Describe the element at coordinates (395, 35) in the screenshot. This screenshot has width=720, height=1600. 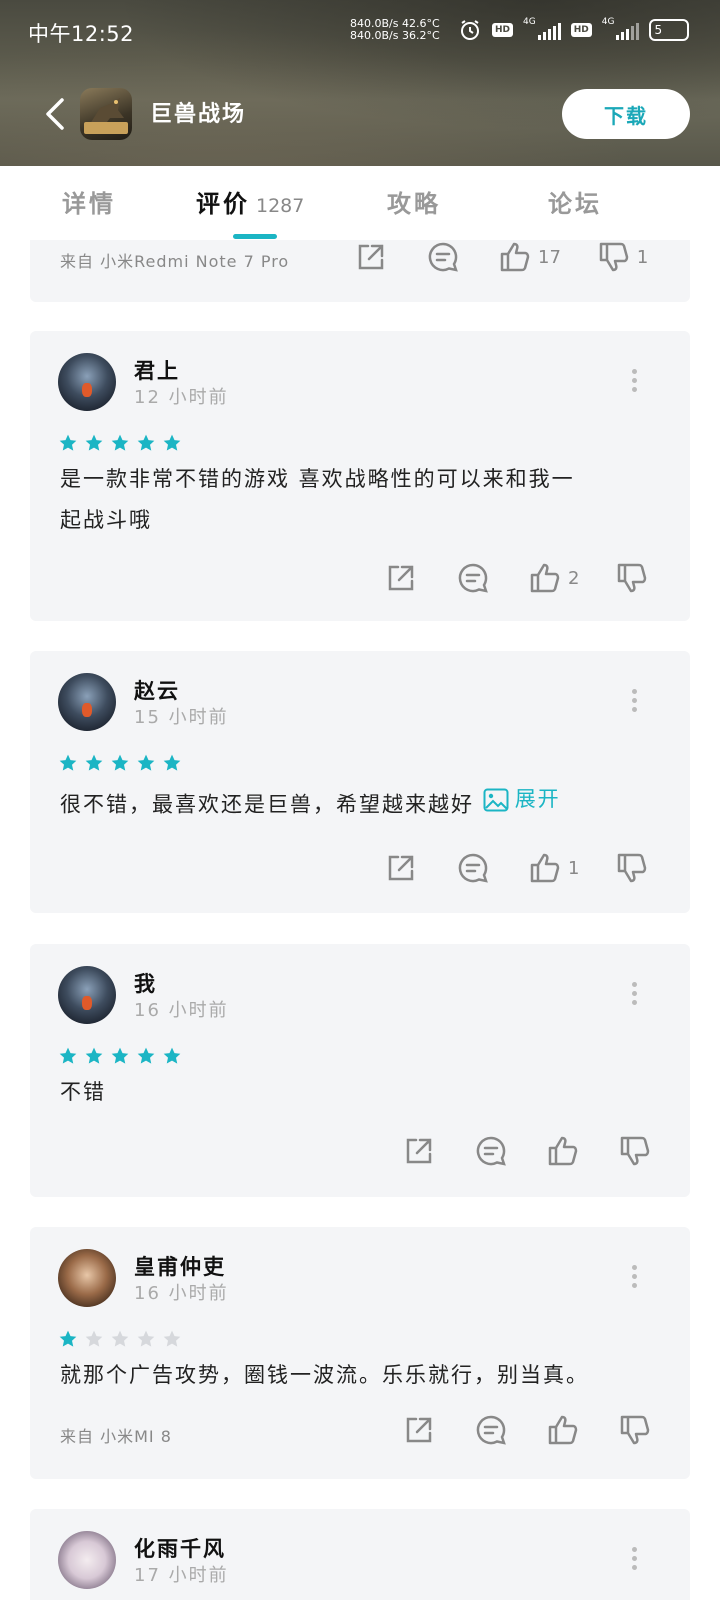
I see `net-speed-line2: 840.0B/s 36.2°C` at that location.